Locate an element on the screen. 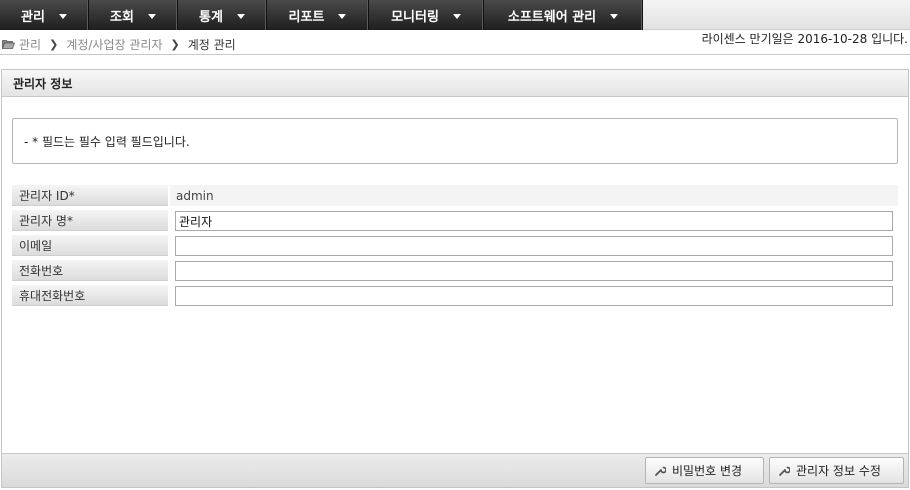 Image resolution: width=910 pixels, height=490 pixels. nav-menu-label: 통계 is located at coordinates (211, 17).